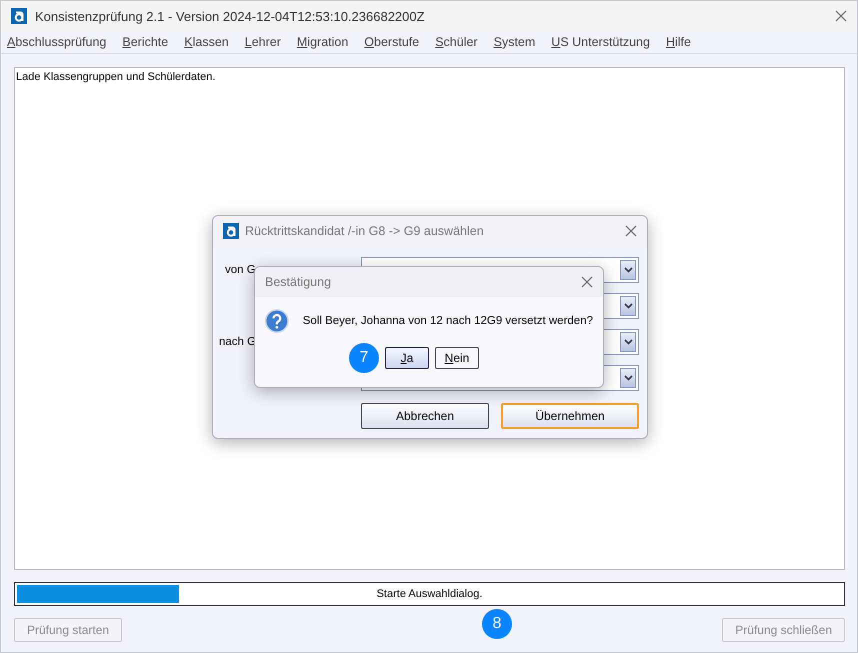 The height and width of the screenshot is (653, 858). What do you see at coordinates (116, 77) in the screenshot?
I see `log-line: Lade Klassengruppen und Schülerdaten.` at bounding box center [116, 77].